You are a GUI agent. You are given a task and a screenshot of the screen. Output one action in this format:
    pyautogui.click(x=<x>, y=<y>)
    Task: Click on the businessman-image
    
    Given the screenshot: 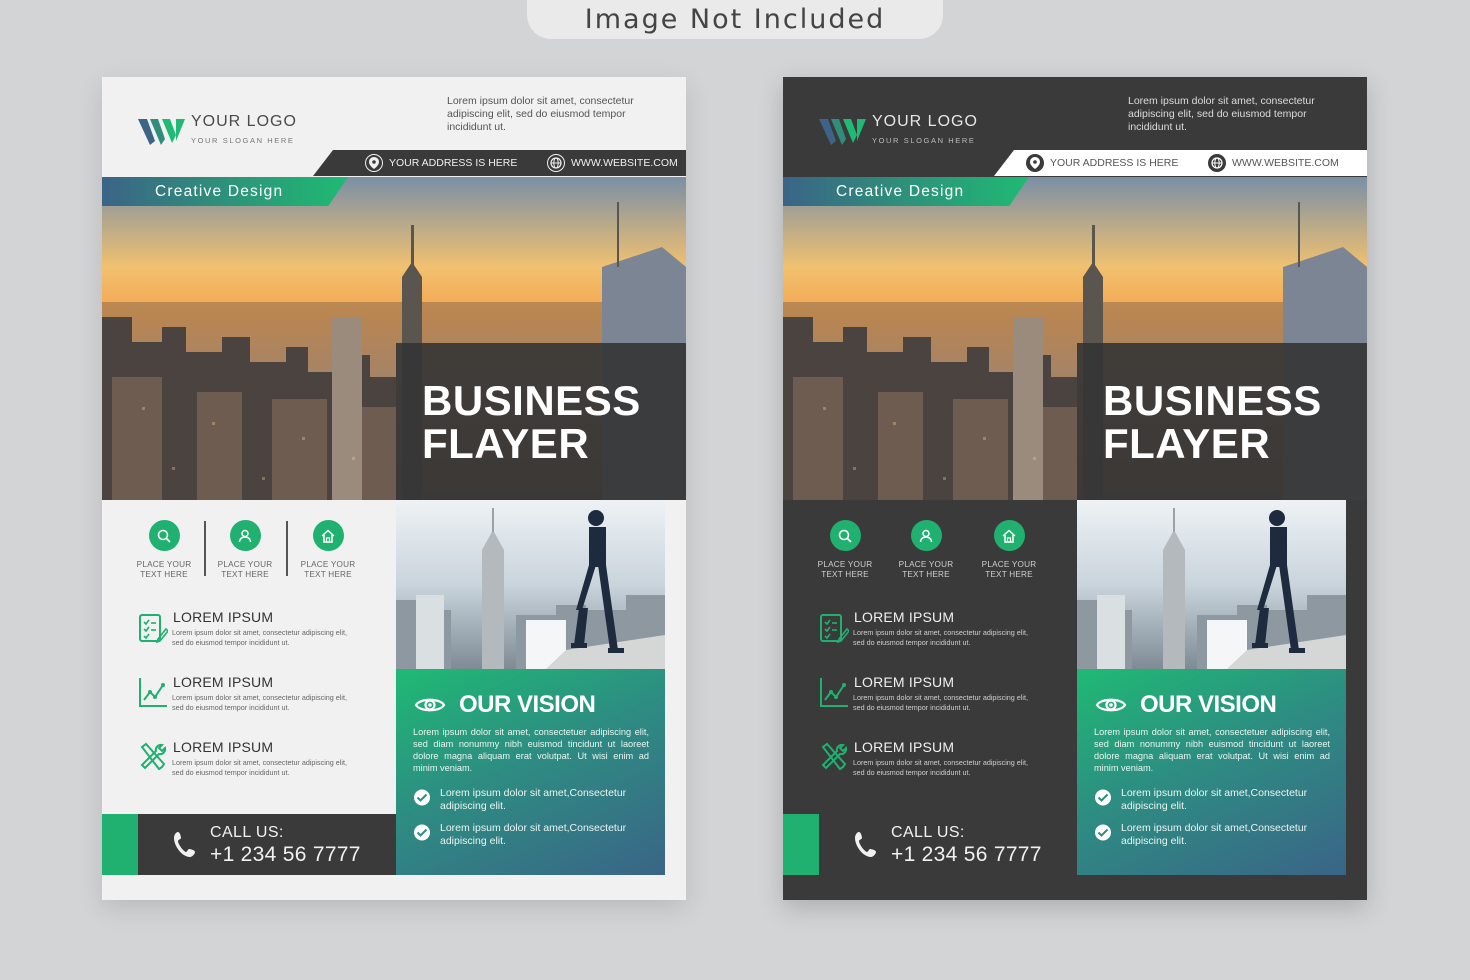 What is the action you would take?
    pyautogui.click(x=530, y=584)
    